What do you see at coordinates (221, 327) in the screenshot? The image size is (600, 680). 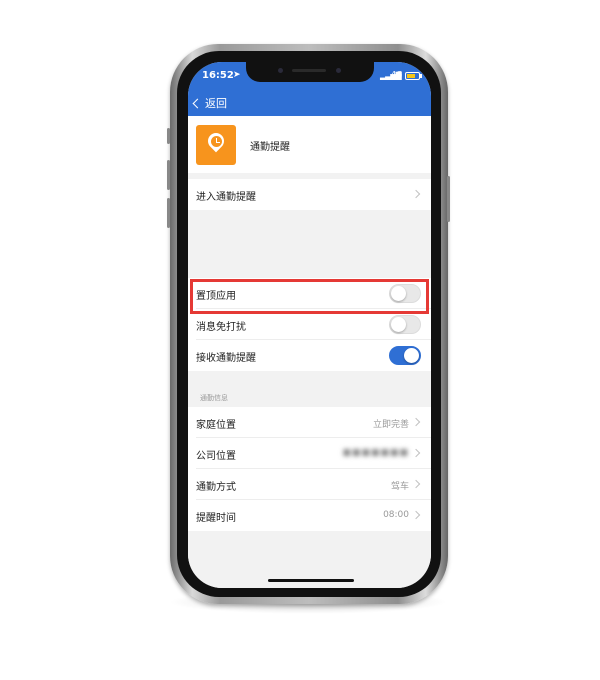 I see `row-label: 消息免打扰` at bounding box center [221, 327].